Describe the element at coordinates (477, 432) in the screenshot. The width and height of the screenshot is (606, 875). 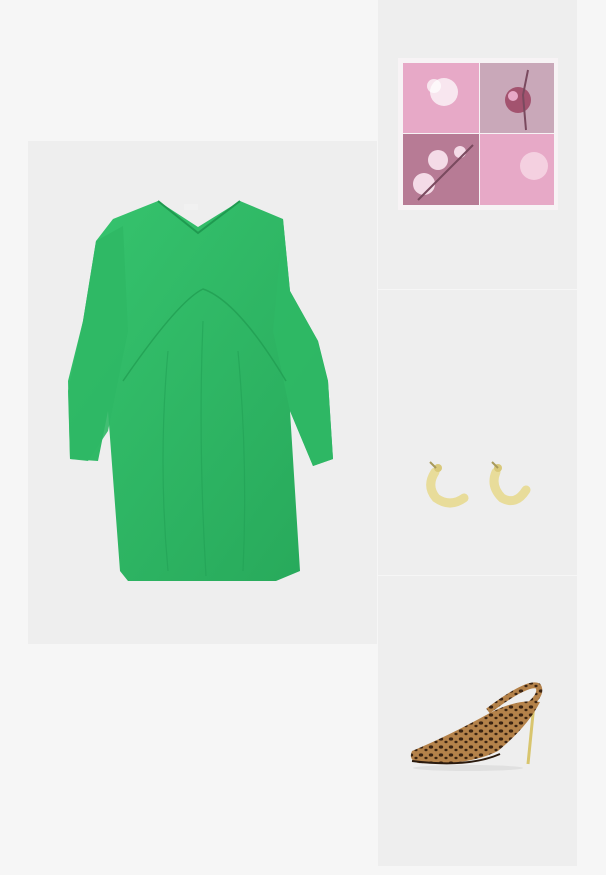
I see `product-tile-earrings` at that location.